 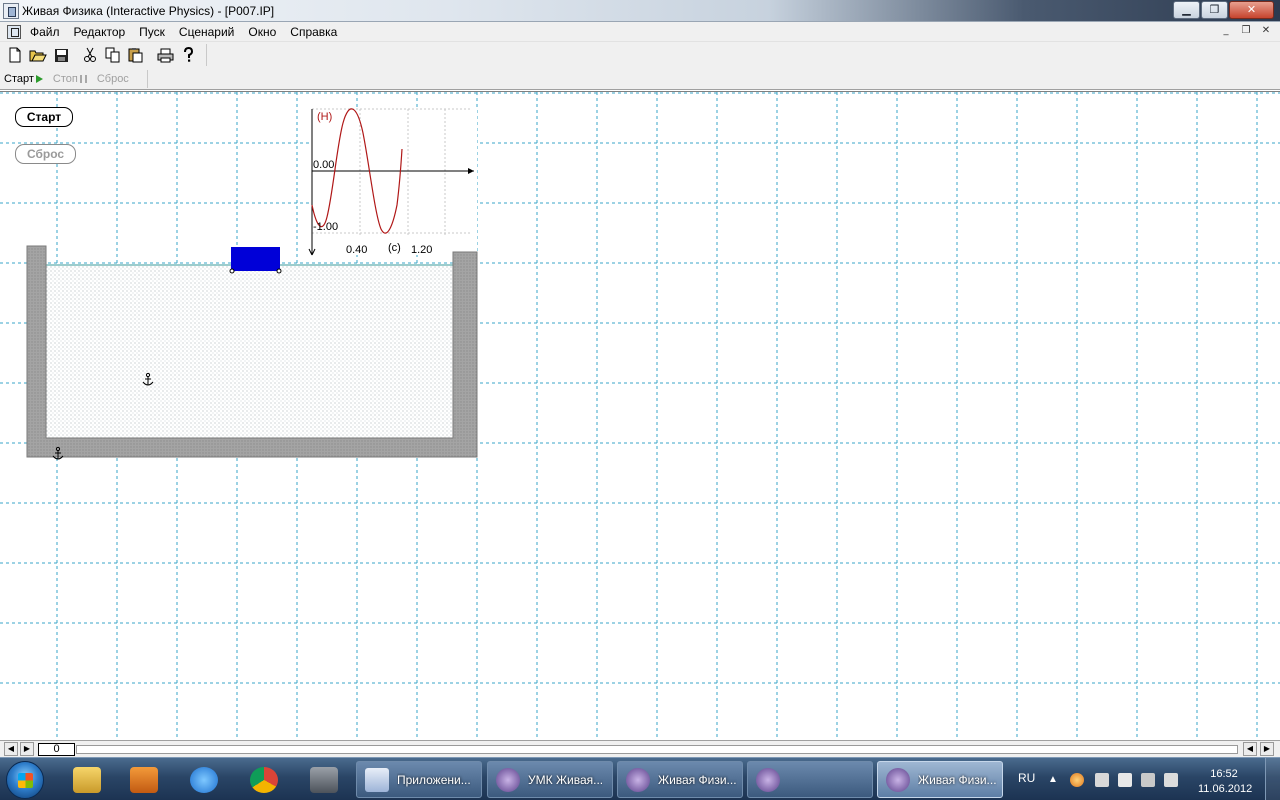 What do you see at coordinates (1148, 780) in the screenshot?
I see `tray-network-icon` at bounding box center [1148, 780].